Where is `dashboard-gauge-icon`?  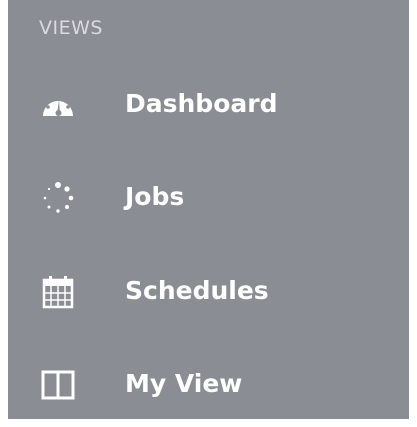
dashboard-gauge-icon is located at coordinates (58, 105).